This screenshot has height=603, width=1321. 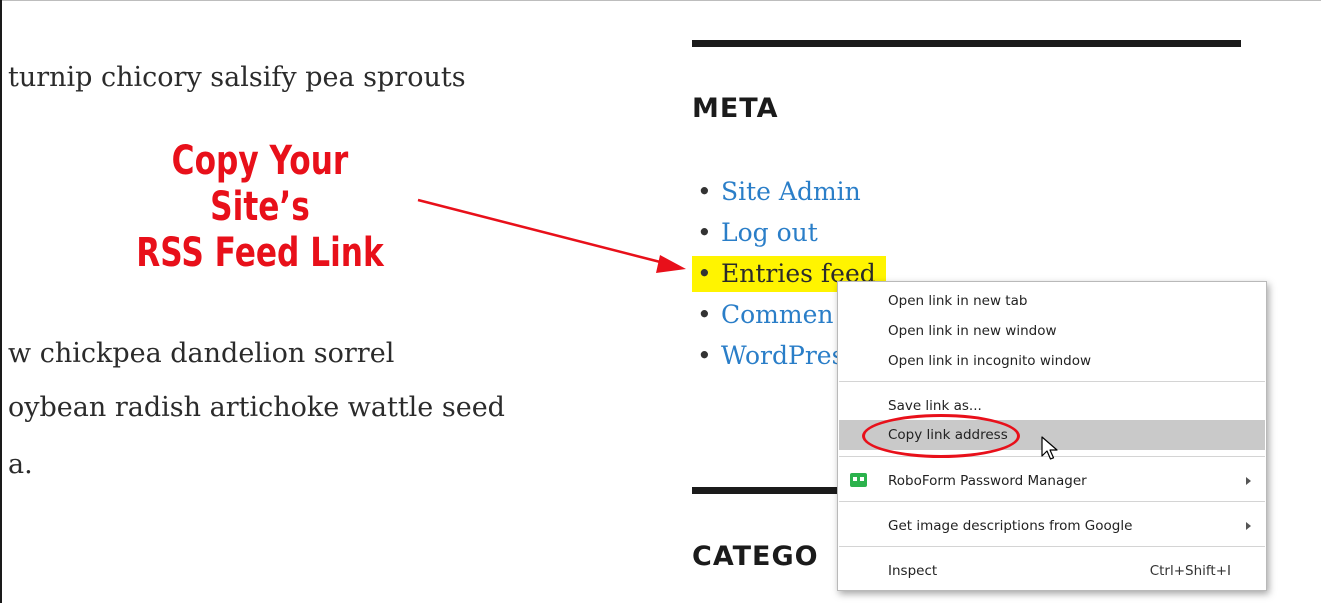 I want to click on meta-widget-title: META, so click(x=735, y=108).